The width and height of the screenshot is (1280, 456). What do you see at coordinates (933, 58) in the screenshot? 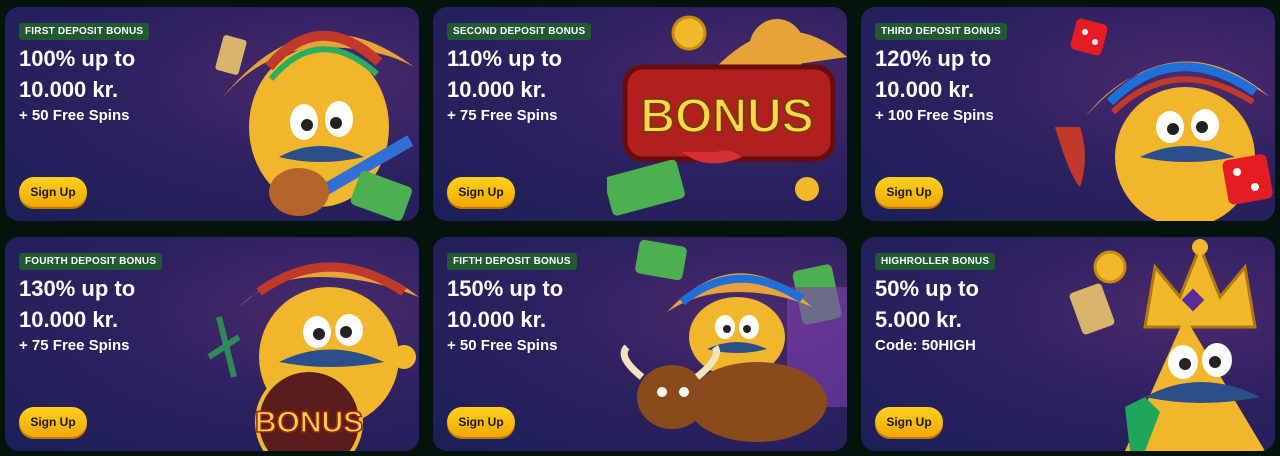
I see `bonus-percent: 120% up to` at bounding box center [933, 58].